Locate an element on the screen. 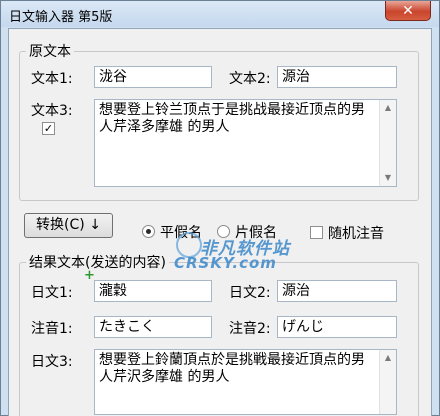 This screenshot has width=440, height=416. checkmark-icon: ✓ is located at coordinates (48, 128).